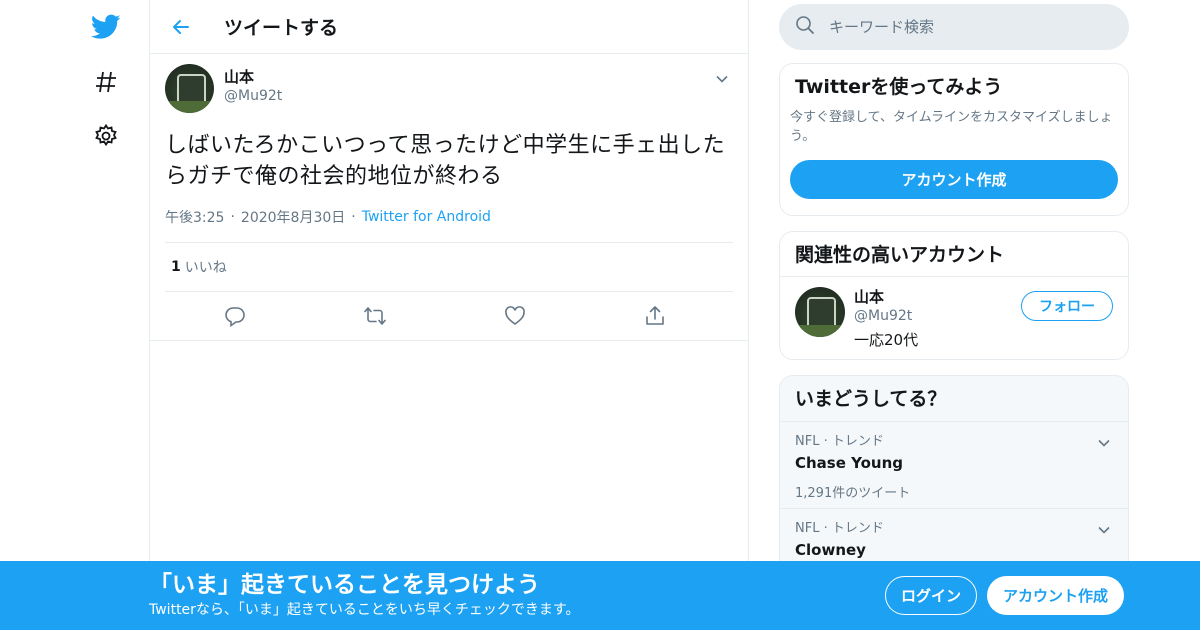 Image resolution: width=1200 pixels, height=630 pixels. I want to click on trend-item: NFL · トレンド Chase Young 1,291件のツイート, so click(954, 465).